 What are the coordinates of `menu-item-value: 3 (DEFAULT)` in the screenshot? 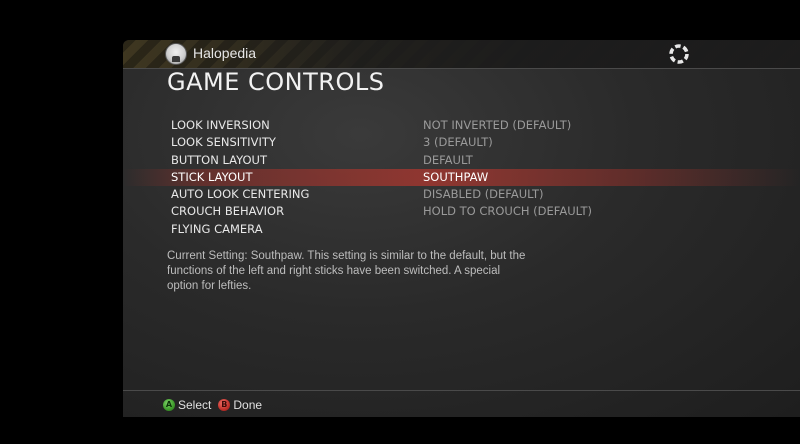 It's located at (458, 142).